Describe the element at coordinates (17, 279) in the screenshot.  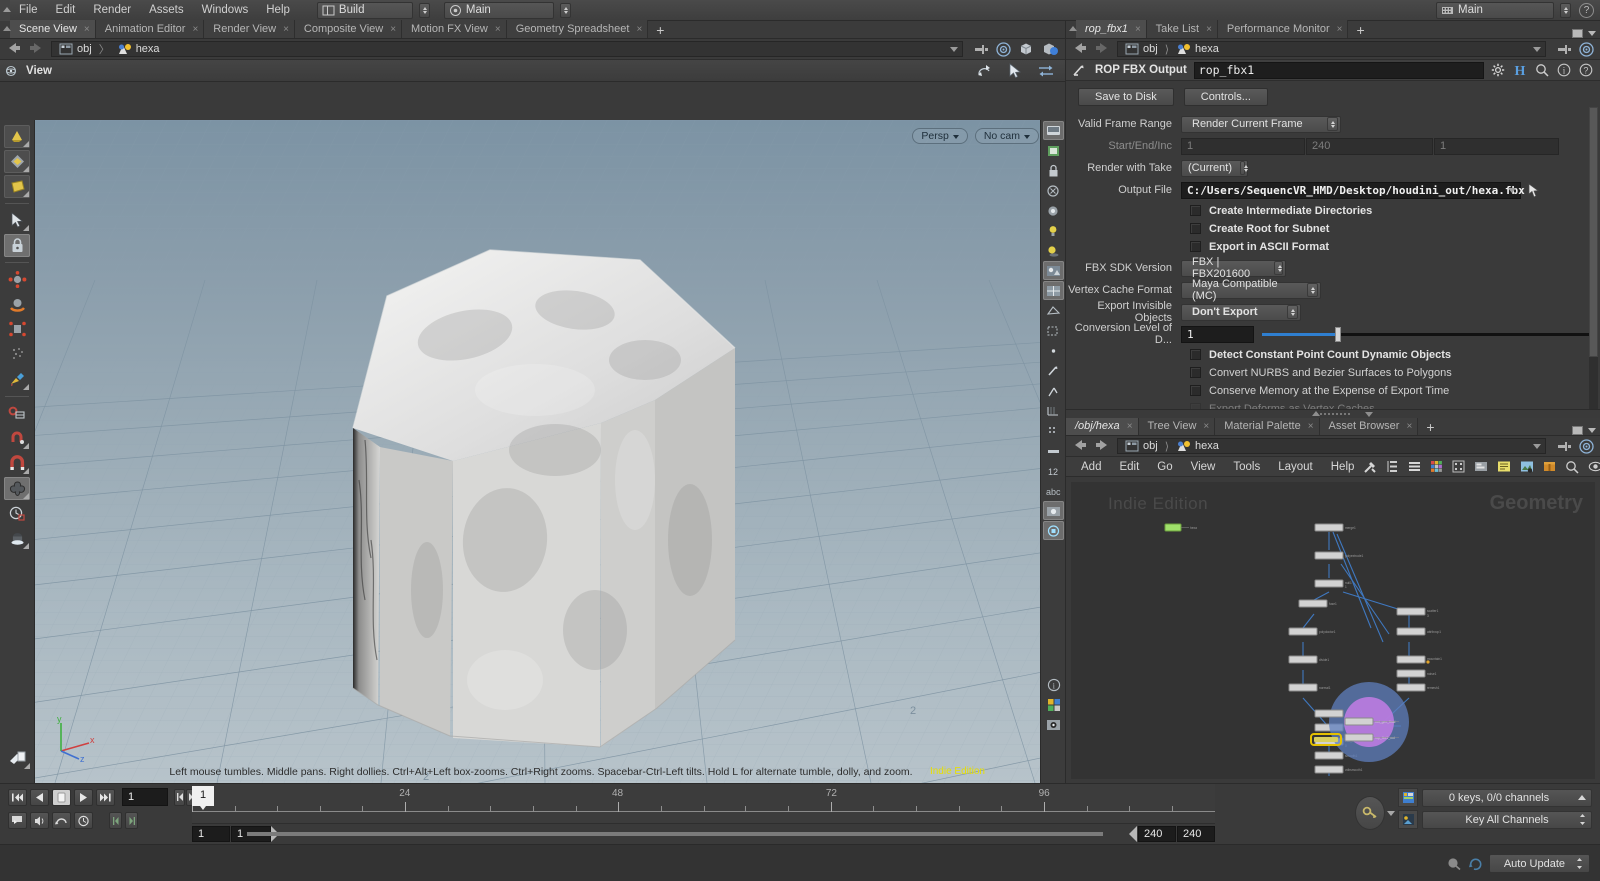
I see `tool-move-icon` at that location.